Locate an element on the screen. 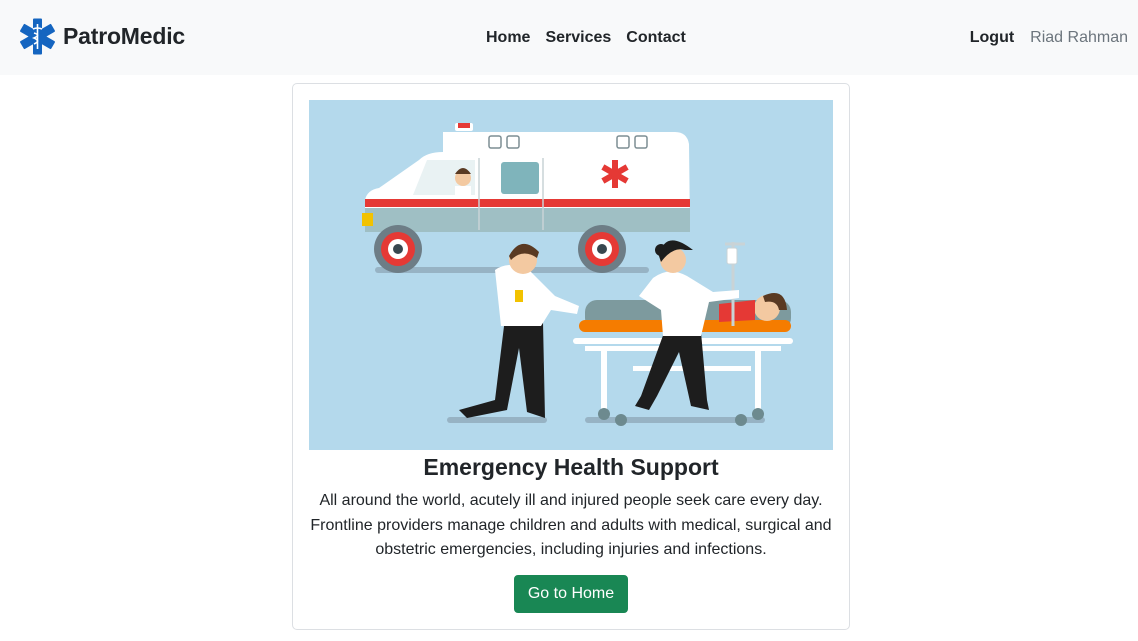 This screenshot has width=1138, height=641. card-title: Emergency Health Support is located at coordinates (571, 467).